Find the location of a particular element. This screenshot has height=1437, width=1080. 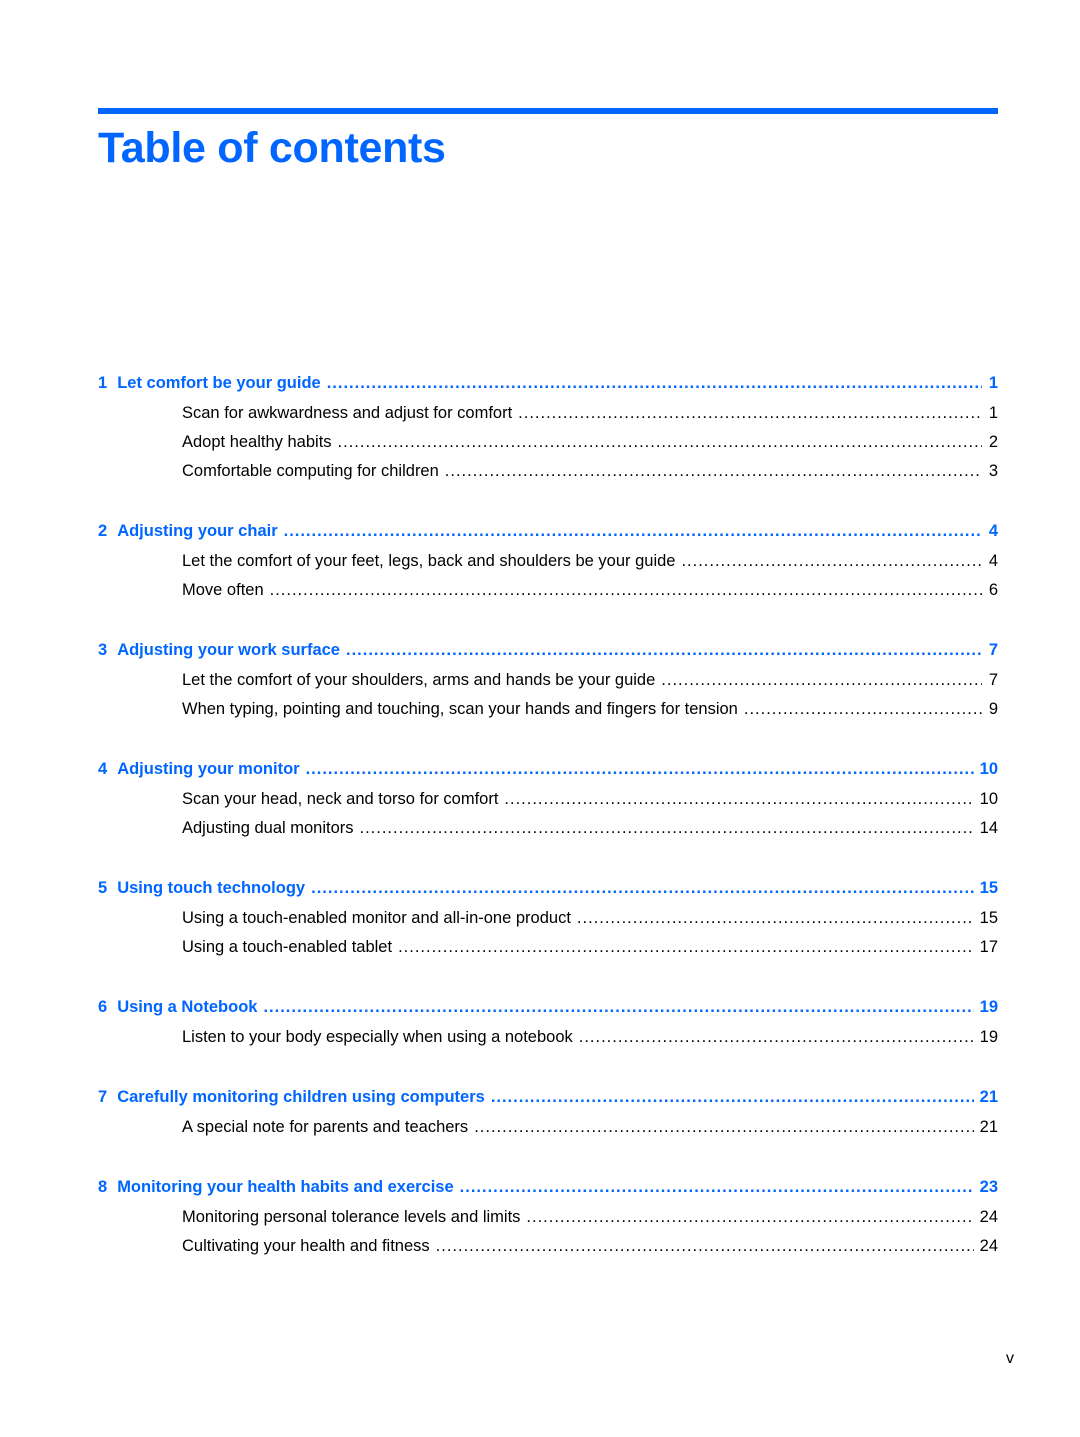

section-page-number: 21 is located at coordinates (988, 1127).